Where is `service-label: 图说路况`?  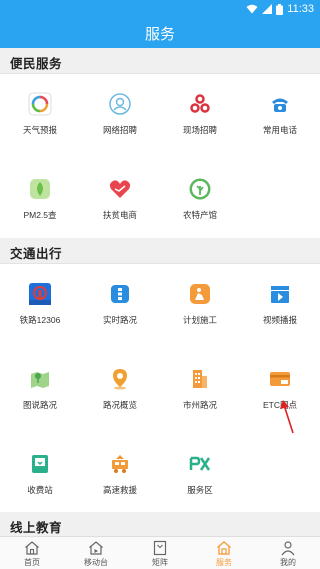 service-label: 图说路况 is located at coordinates (39, 405).